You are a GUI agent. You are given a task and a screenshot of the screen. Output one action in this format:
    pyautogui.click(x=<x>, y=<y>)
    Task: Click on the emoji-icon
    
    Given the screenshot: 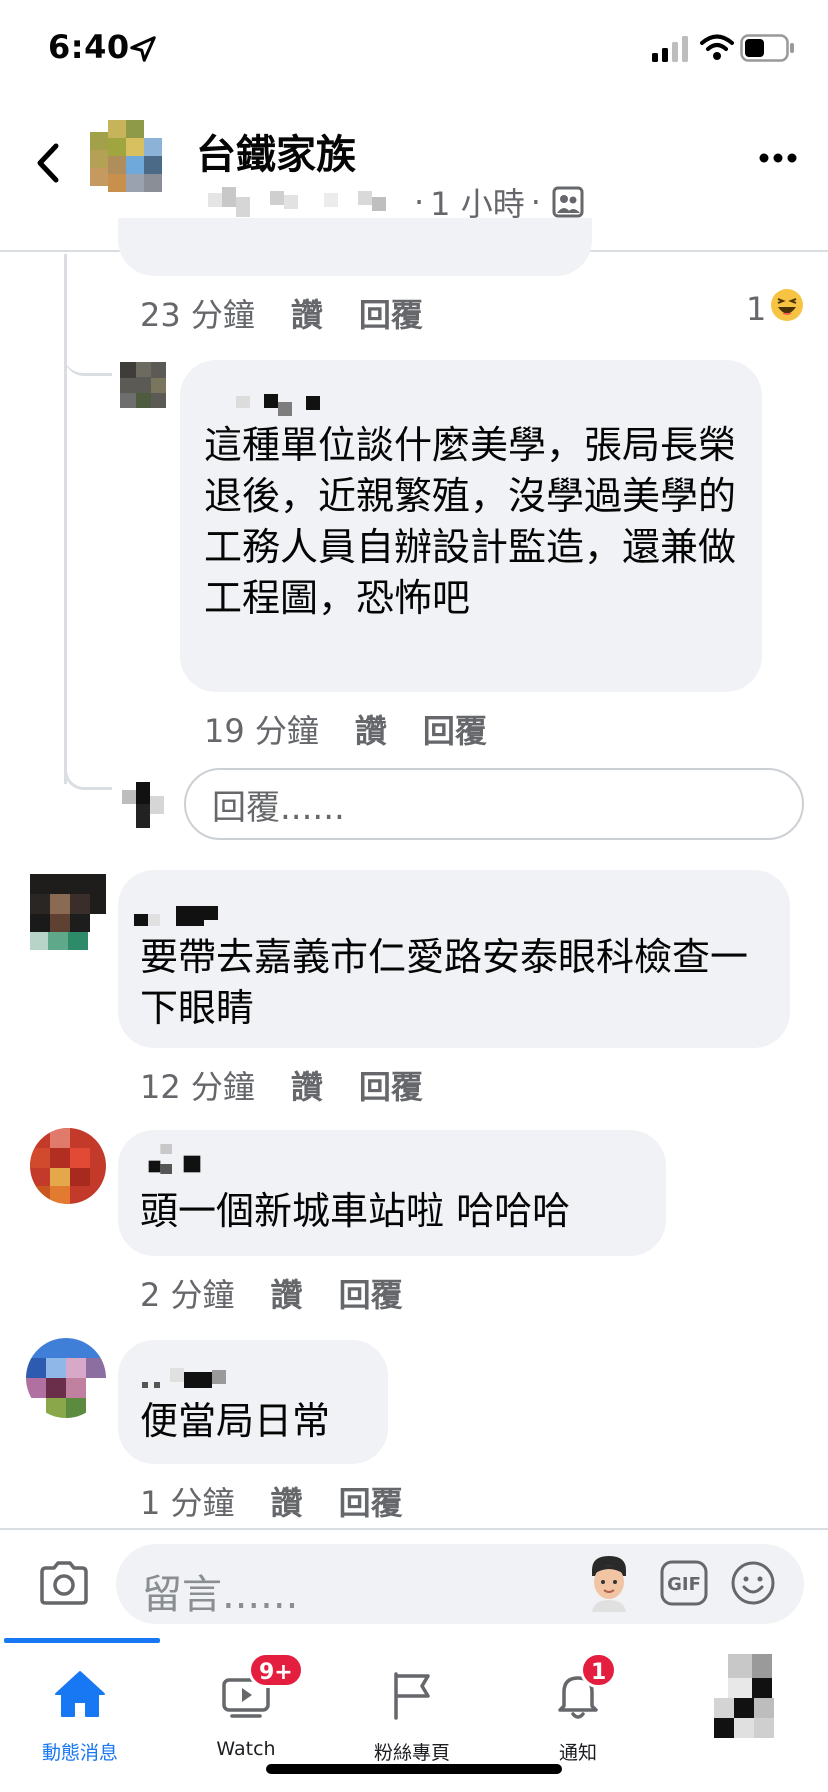 What is the action you would take?
    pyautogui.click(x=753, y=1583)
    